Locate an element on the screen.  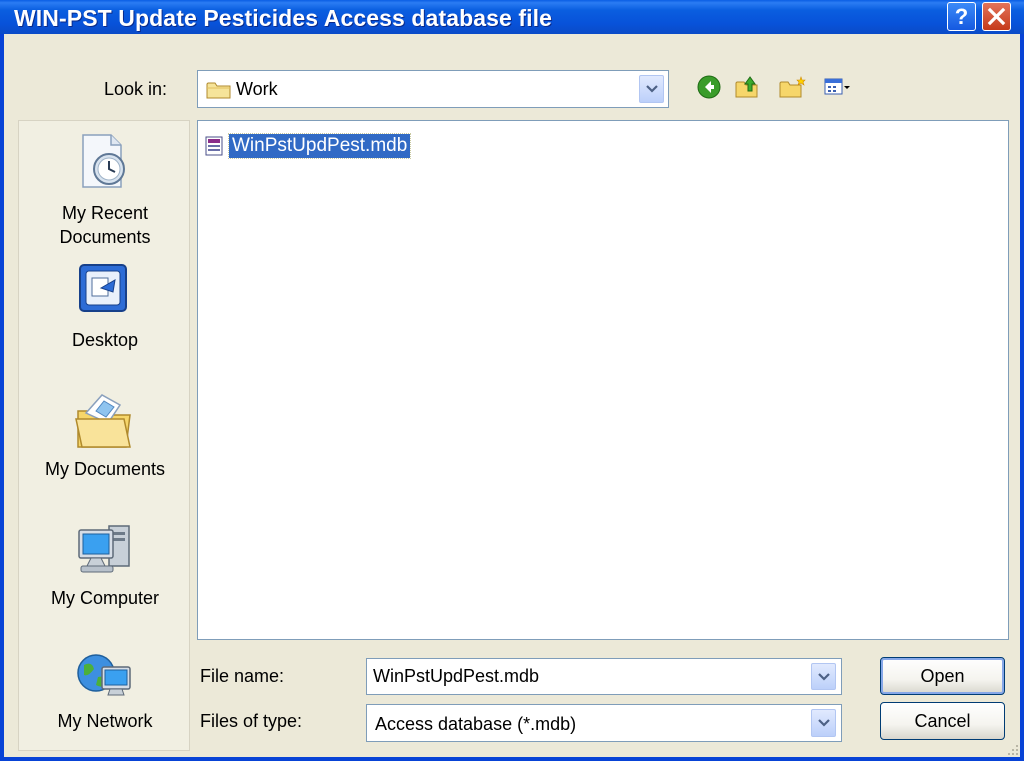
file-name-label: WinPstUpdPest.mdb is located at coordinates (319, 146).